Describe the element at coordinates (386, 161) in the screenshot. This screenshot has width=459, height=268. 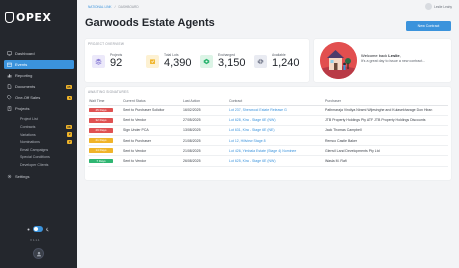
I see `purchaser-cell: Wasla M. Rafi` at that location.